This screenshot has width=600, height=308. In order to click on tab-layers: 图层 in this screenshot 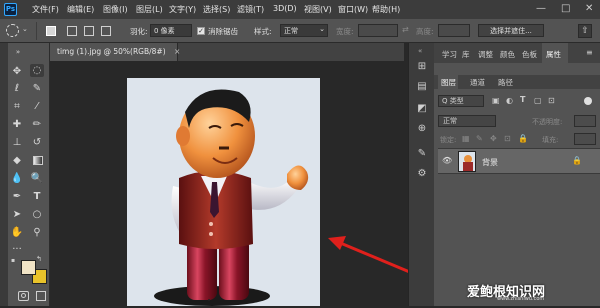, I will do `click(448, 82)`.